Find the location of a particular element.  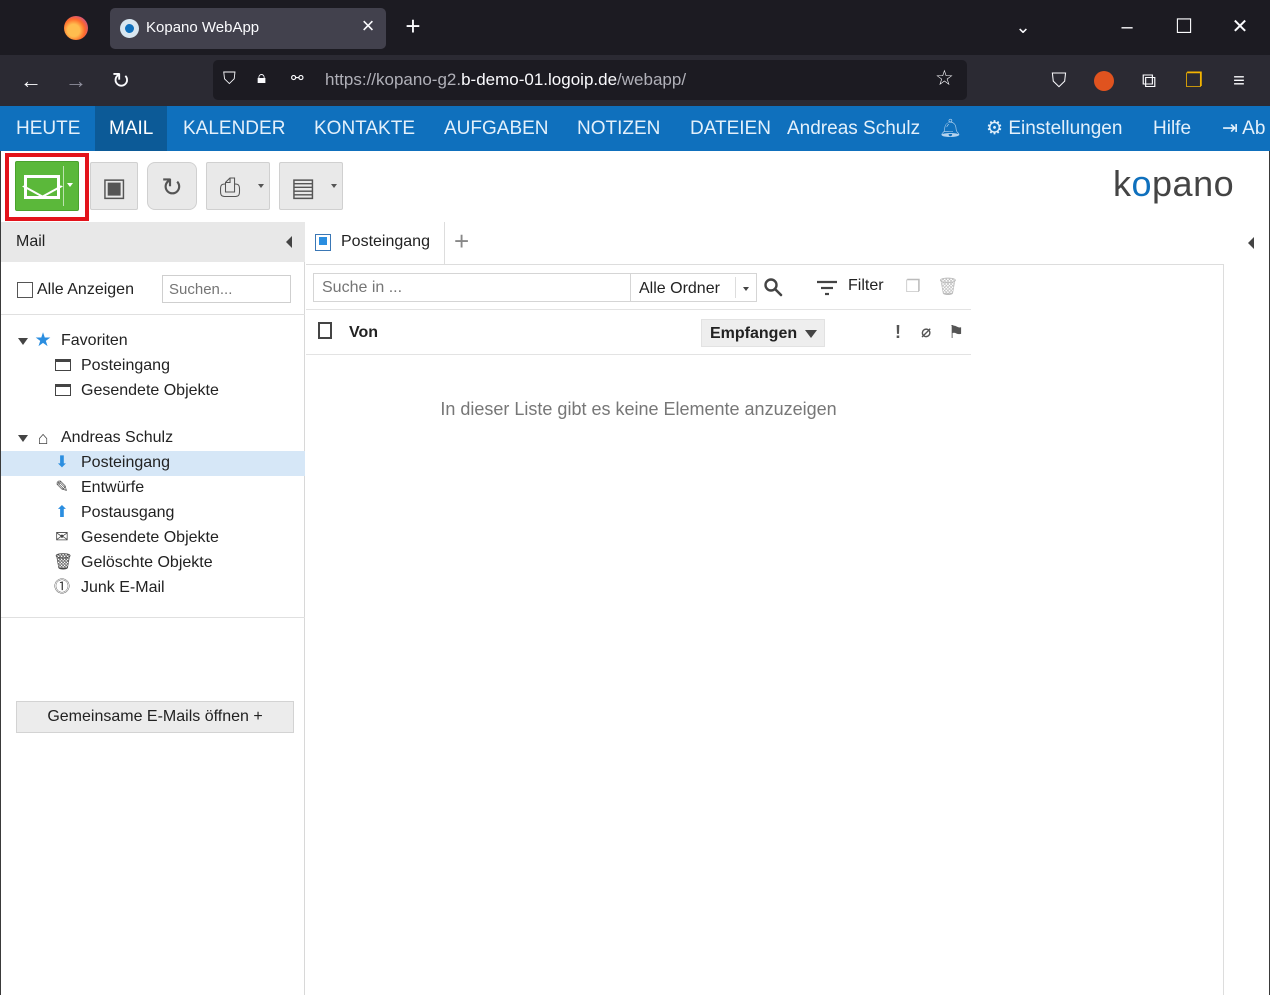

tree-postausgang: ⬆ Postausgang is located at coordinates (153, 513).